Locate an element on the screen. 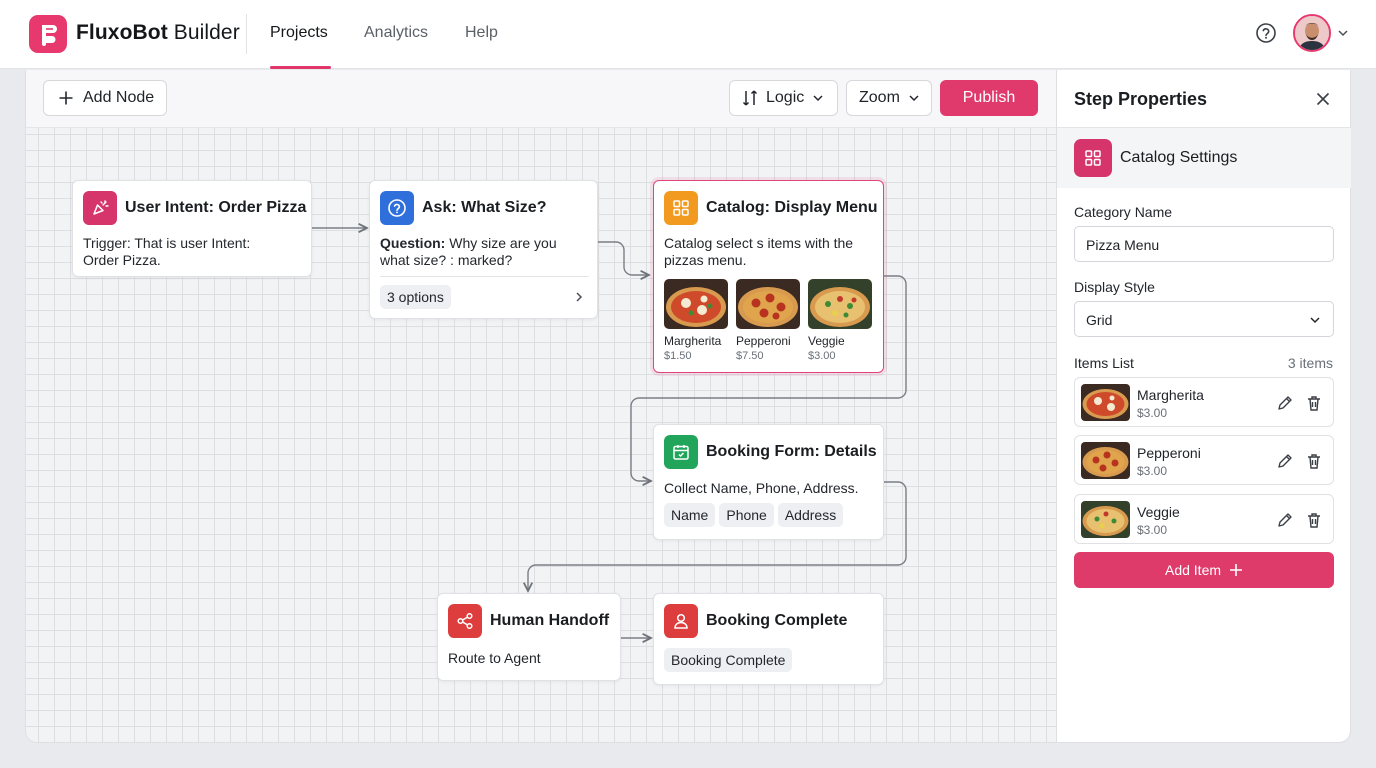  node-title: User Intent: Order Pizza is located at coordinates (216, 207).